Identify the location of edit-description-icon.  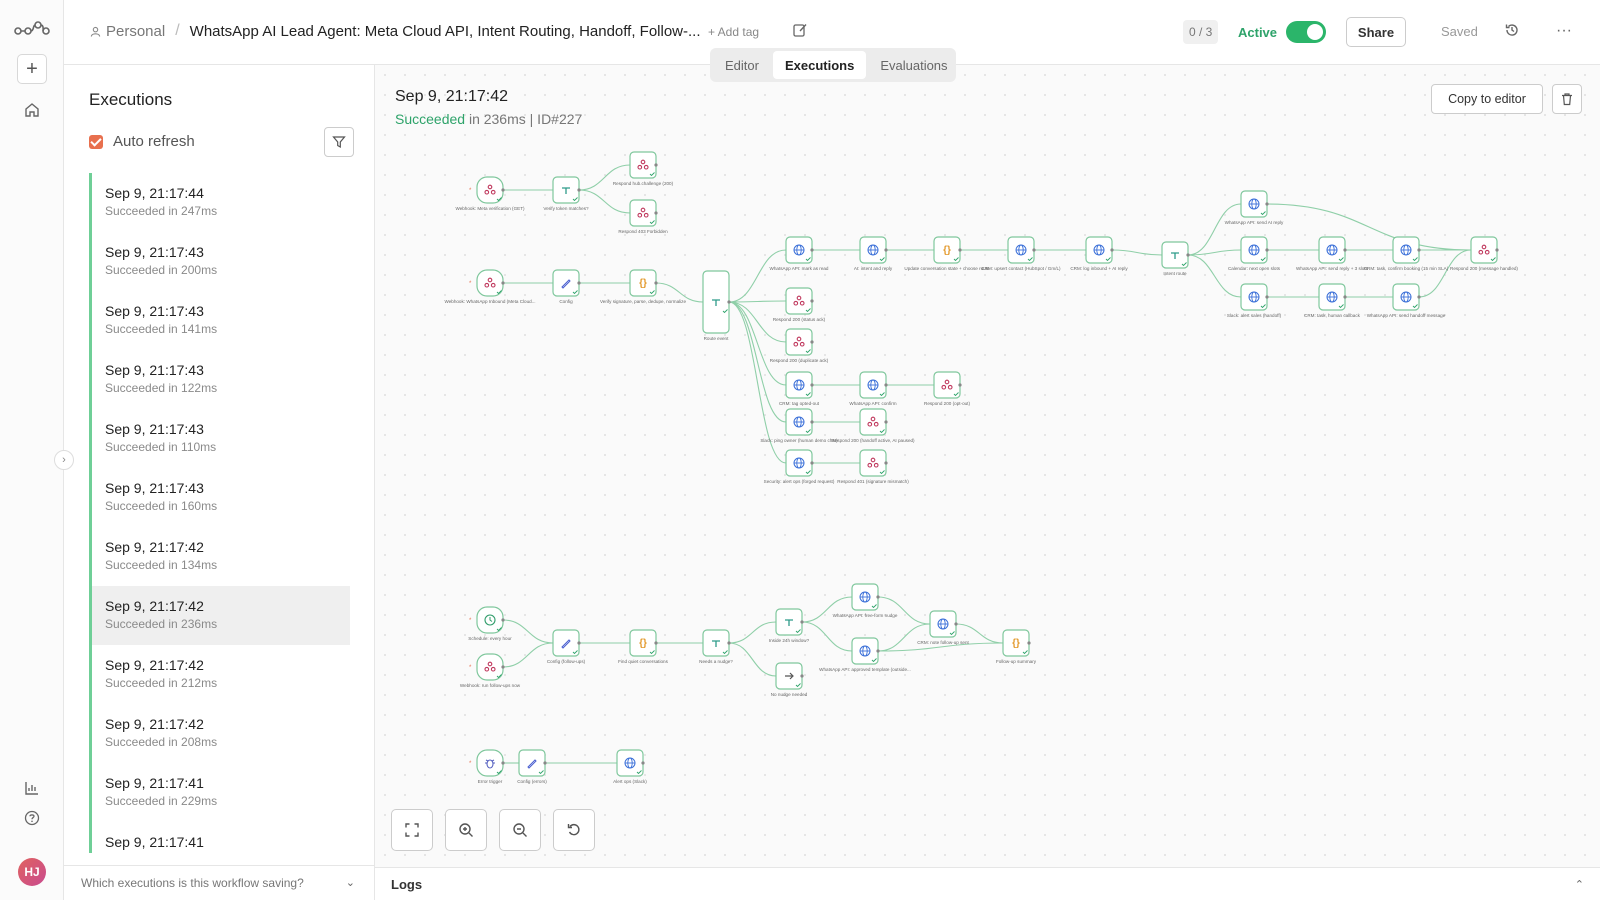
(802, 32).